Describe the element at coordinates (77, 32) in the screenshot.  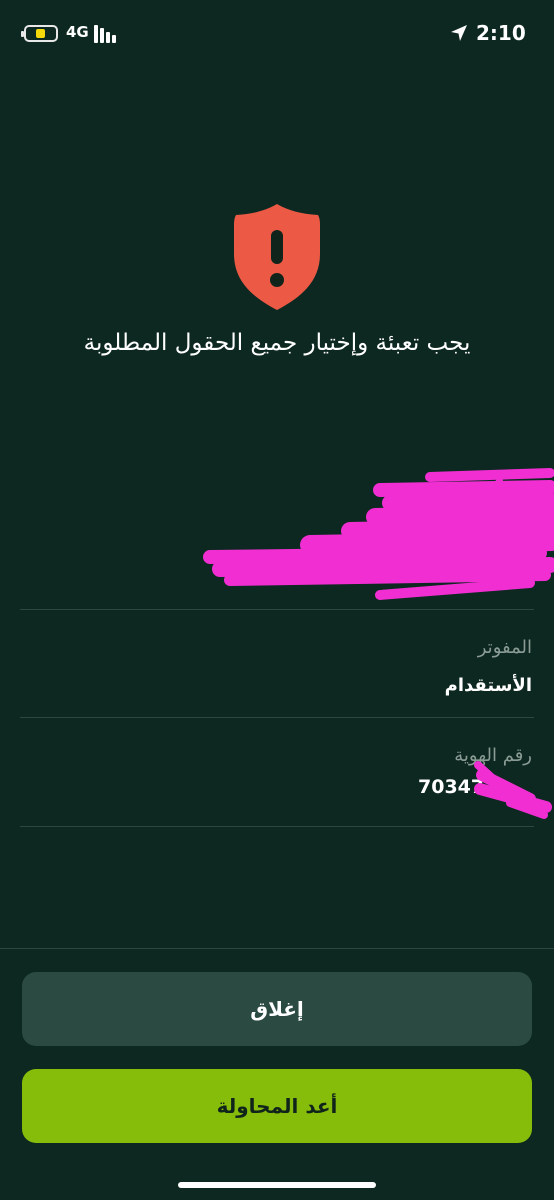
I see `network-type: 4G` at that location.